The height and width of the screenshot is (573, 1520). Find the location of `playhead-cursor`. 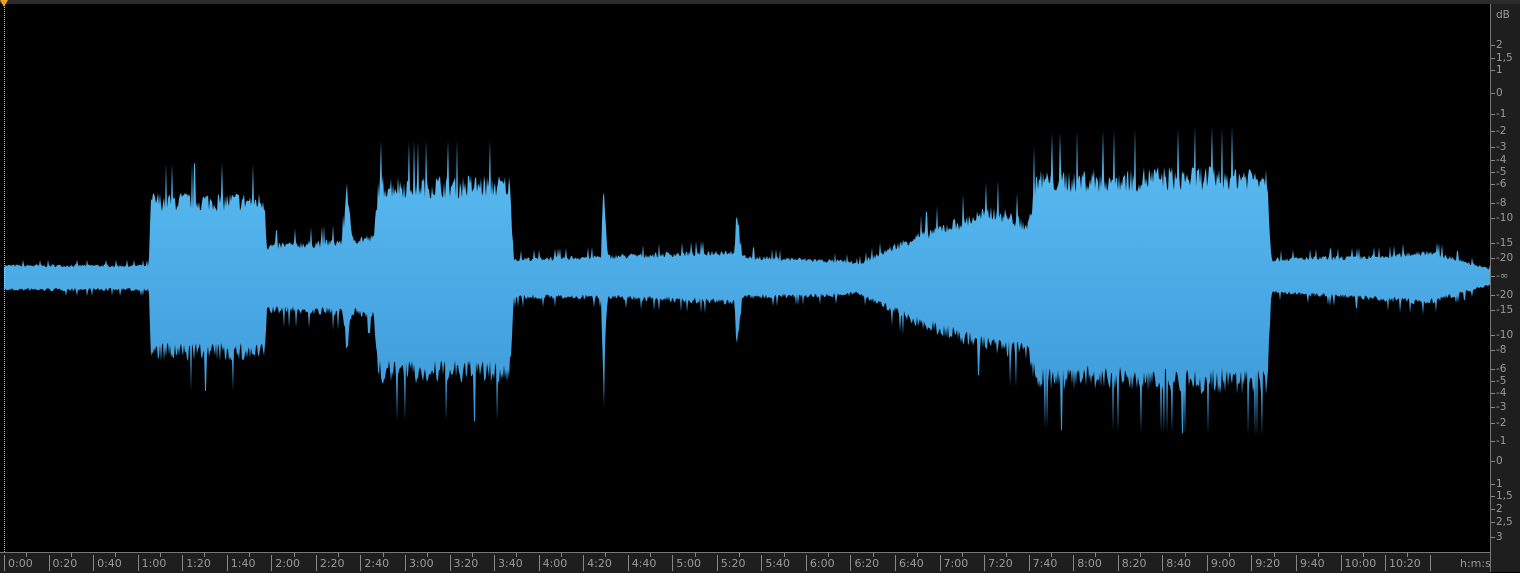

playhead-cursor is located at coordinates (4, 278).